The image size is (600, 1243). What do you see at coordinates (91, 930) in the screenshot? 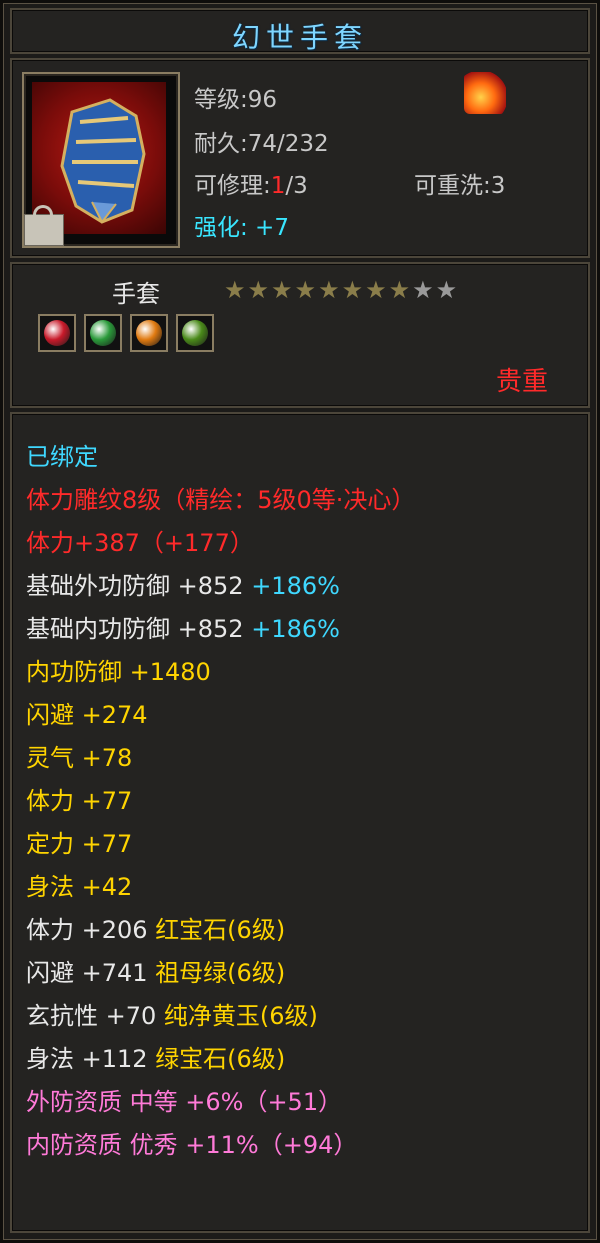
I see `attribute-text: 体力 +206` at bounding box center [91, 930].